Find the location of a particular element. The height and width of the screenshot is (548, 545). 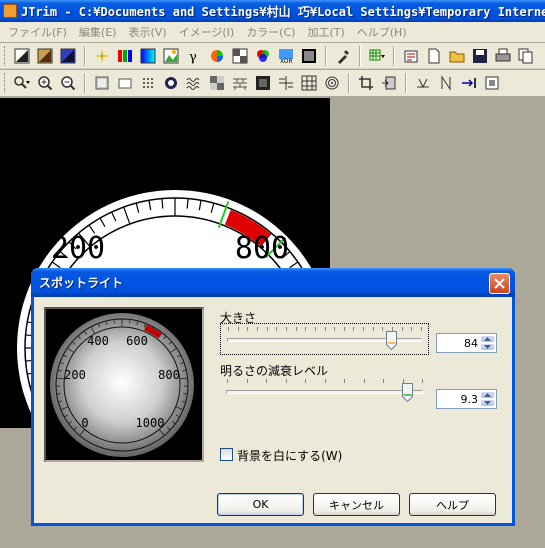

spotlight-icon is located at coordinates (171, 83).